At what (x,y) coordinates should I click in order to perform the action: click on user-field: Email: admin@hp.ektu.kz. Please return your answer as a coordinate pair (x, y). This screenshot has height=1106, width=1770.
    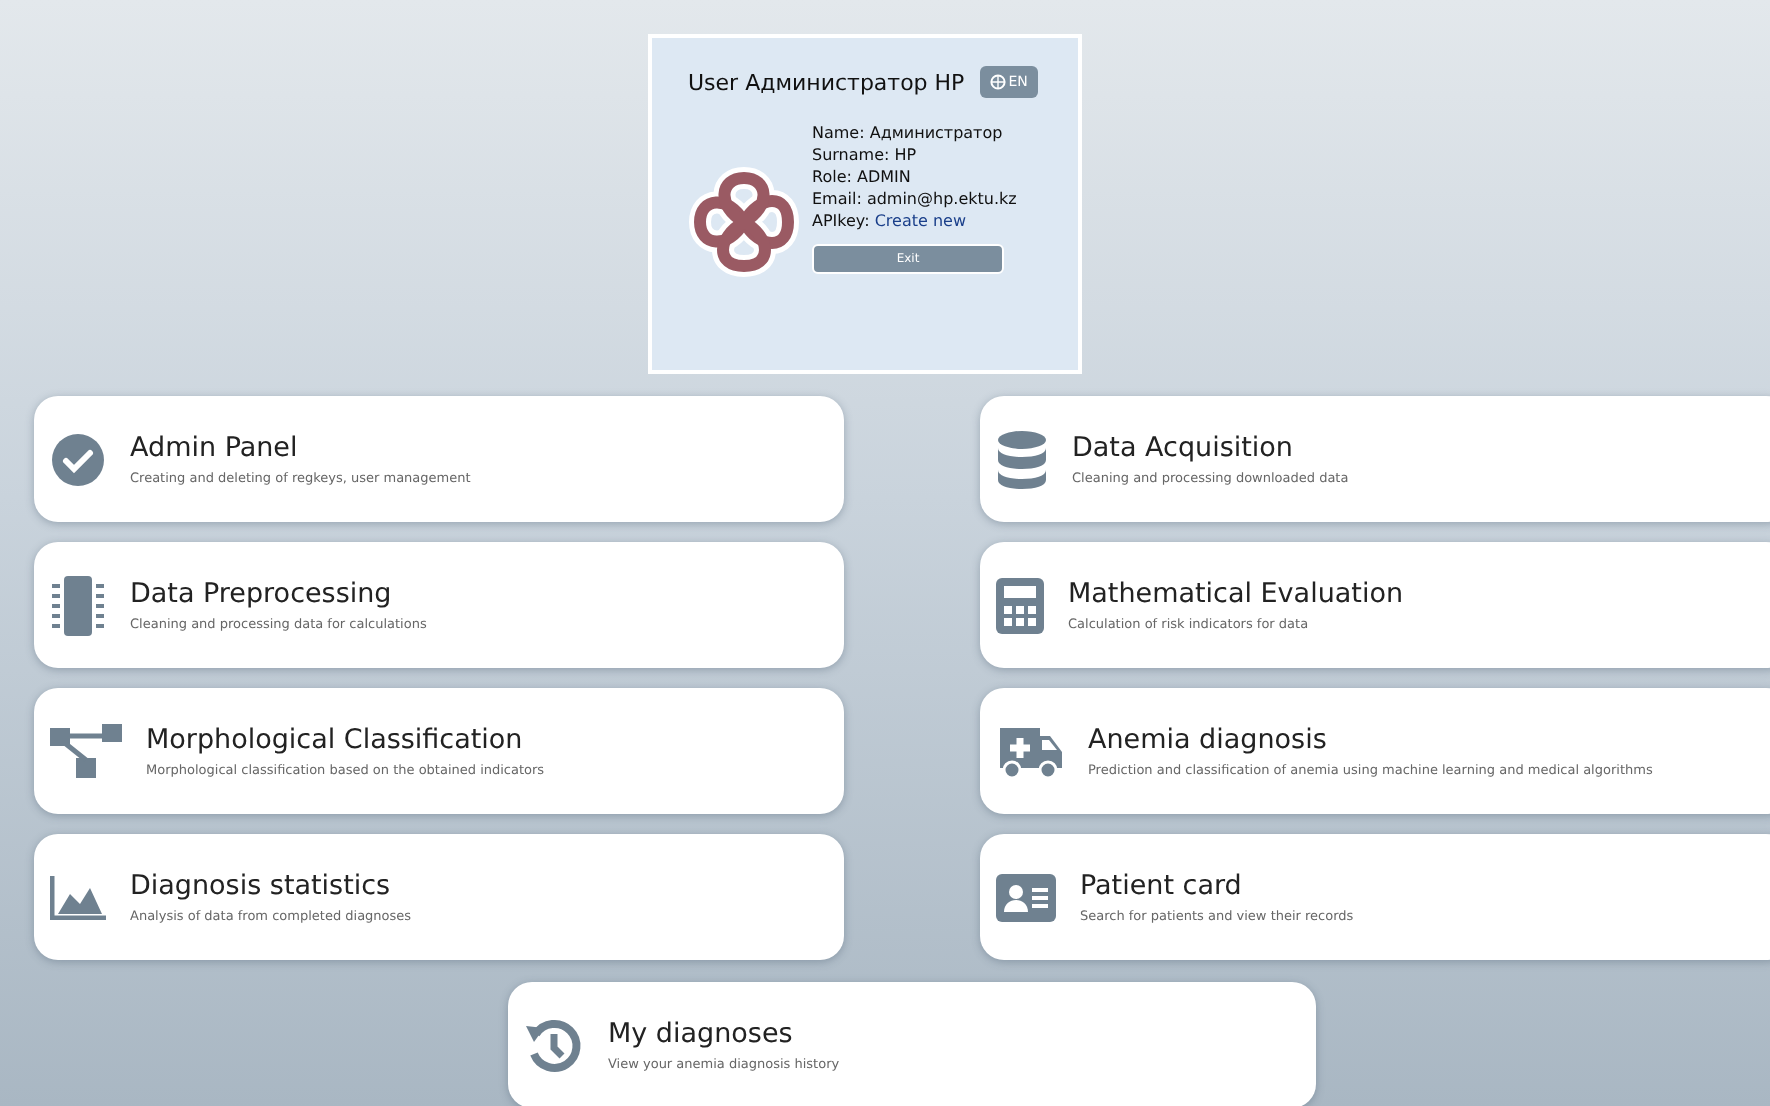
    Looking at the image, I should click on (914, 199).